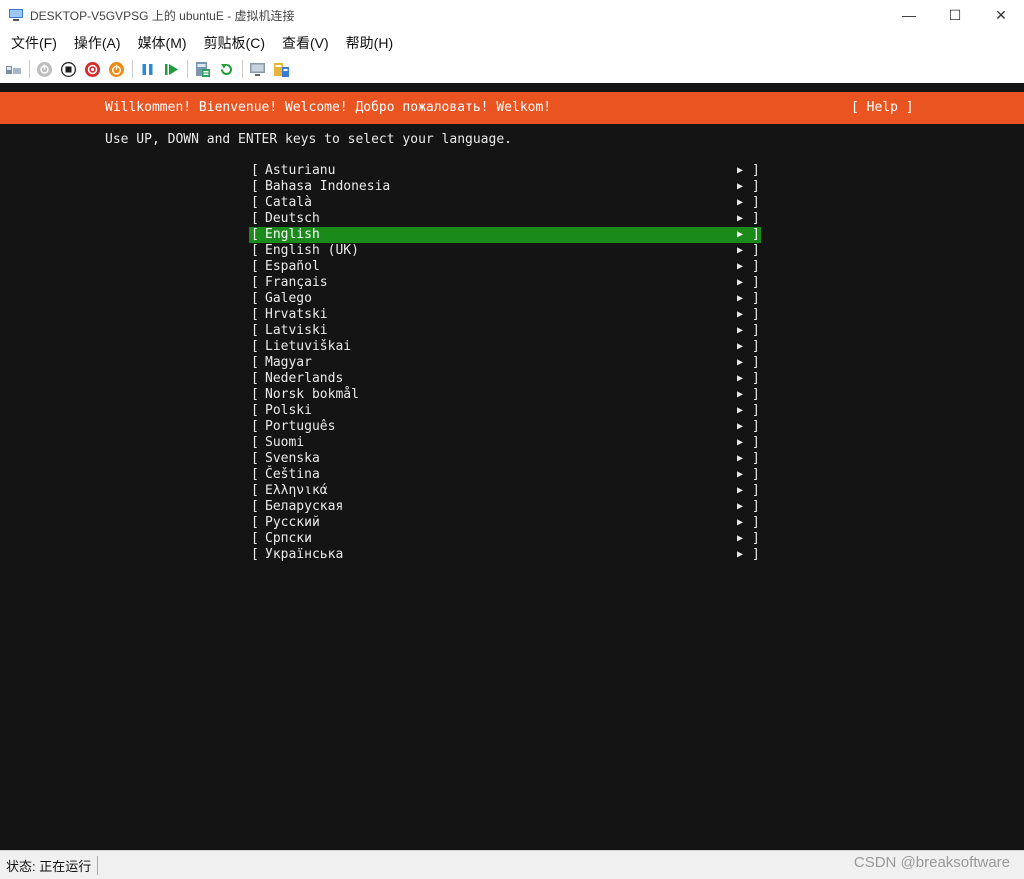 The width and height of the screenshot is (1024, 879). What do you see at coordinates (505, 171) in the screenshot?
I see `language-option: [Asturianu ▶]` at bounding box center [505, 171].